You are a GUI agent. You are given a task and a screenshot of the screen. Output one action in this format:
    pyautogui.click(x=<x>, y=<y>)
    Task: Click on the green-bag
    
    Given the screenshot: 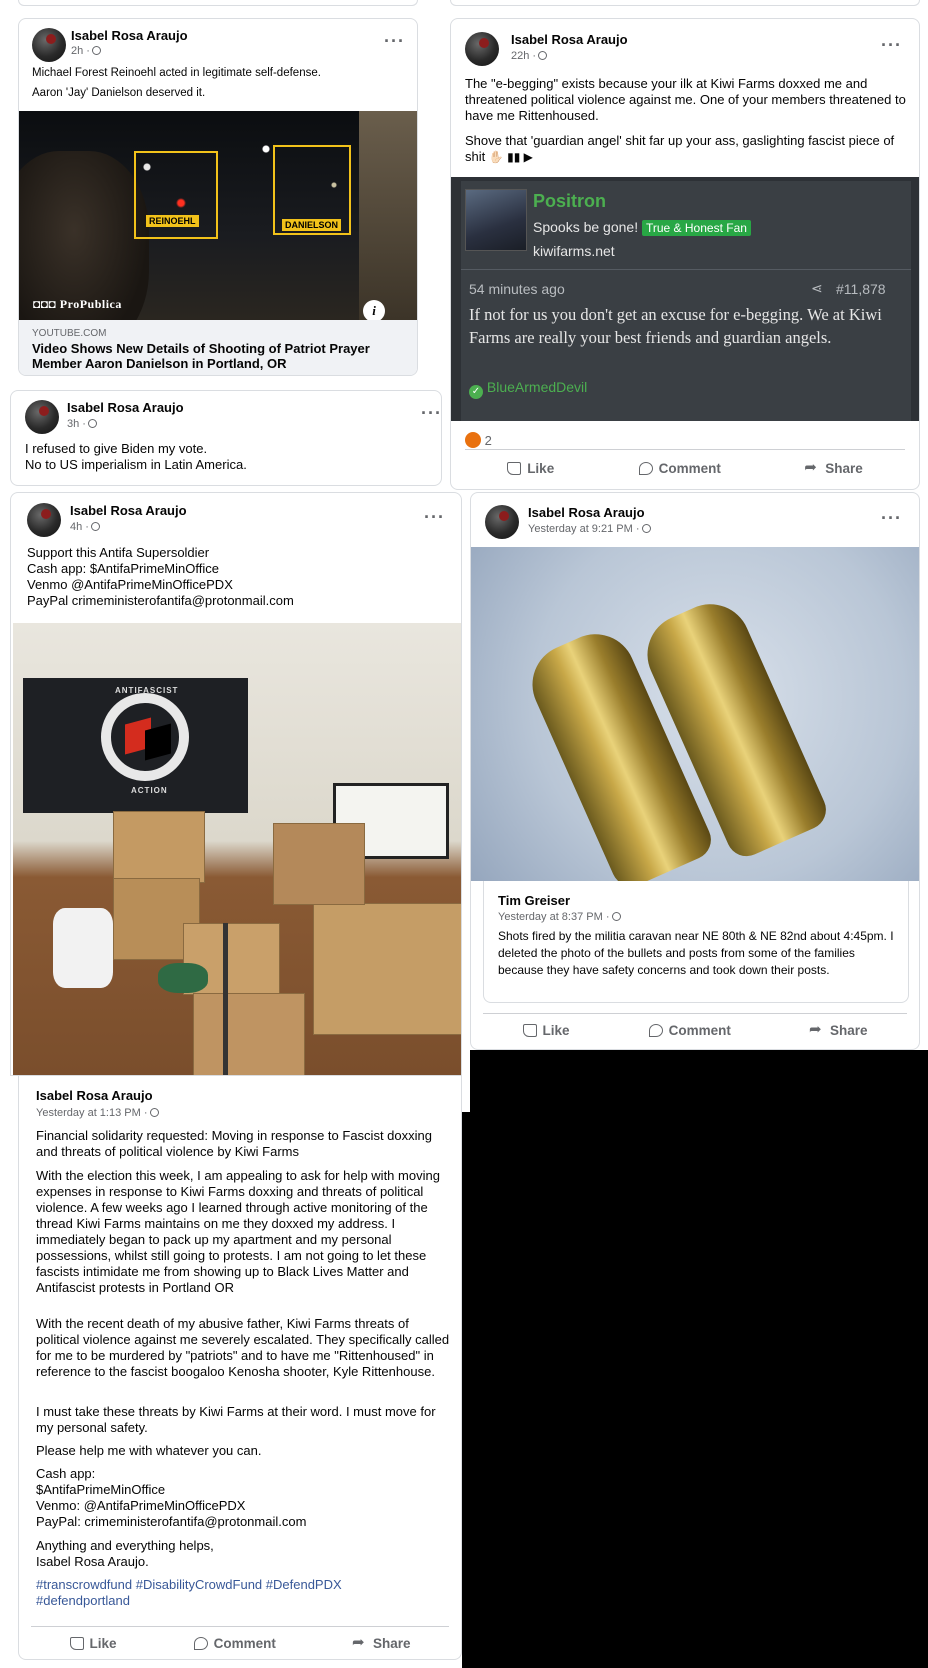 What is the action you would take?
    pyautogui.click(x=183, y=978)
    